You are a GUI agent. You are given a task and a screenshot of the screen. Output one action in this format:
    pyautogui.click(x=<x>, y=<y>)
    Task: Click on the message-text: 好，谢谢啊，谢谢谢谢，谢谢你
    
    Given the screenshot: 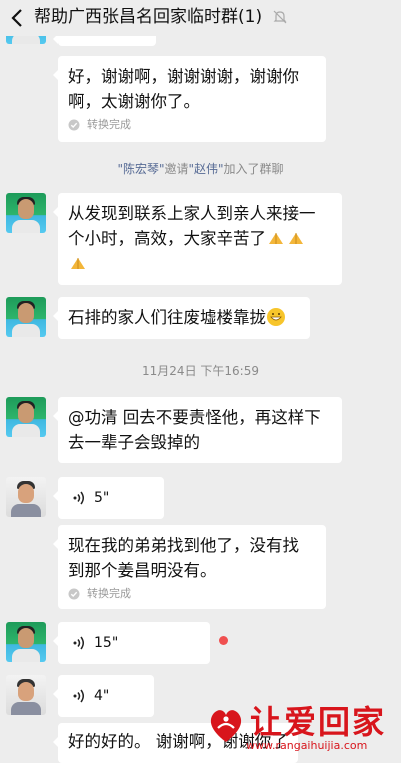 What is the action you would take?
    pyautogui.click(x=183, y=76)
    